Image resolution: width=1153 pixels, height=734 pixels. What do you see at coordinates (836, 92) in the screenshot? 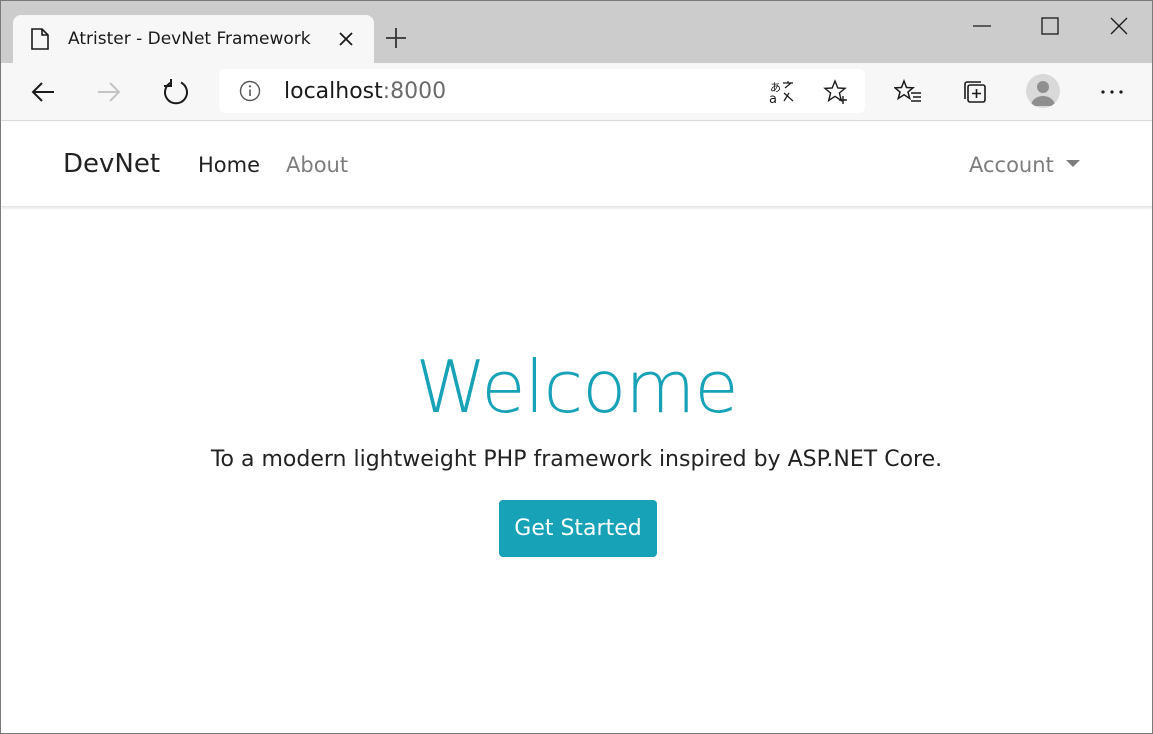
I see `star-add-icon` at bounding box center [836, 92].